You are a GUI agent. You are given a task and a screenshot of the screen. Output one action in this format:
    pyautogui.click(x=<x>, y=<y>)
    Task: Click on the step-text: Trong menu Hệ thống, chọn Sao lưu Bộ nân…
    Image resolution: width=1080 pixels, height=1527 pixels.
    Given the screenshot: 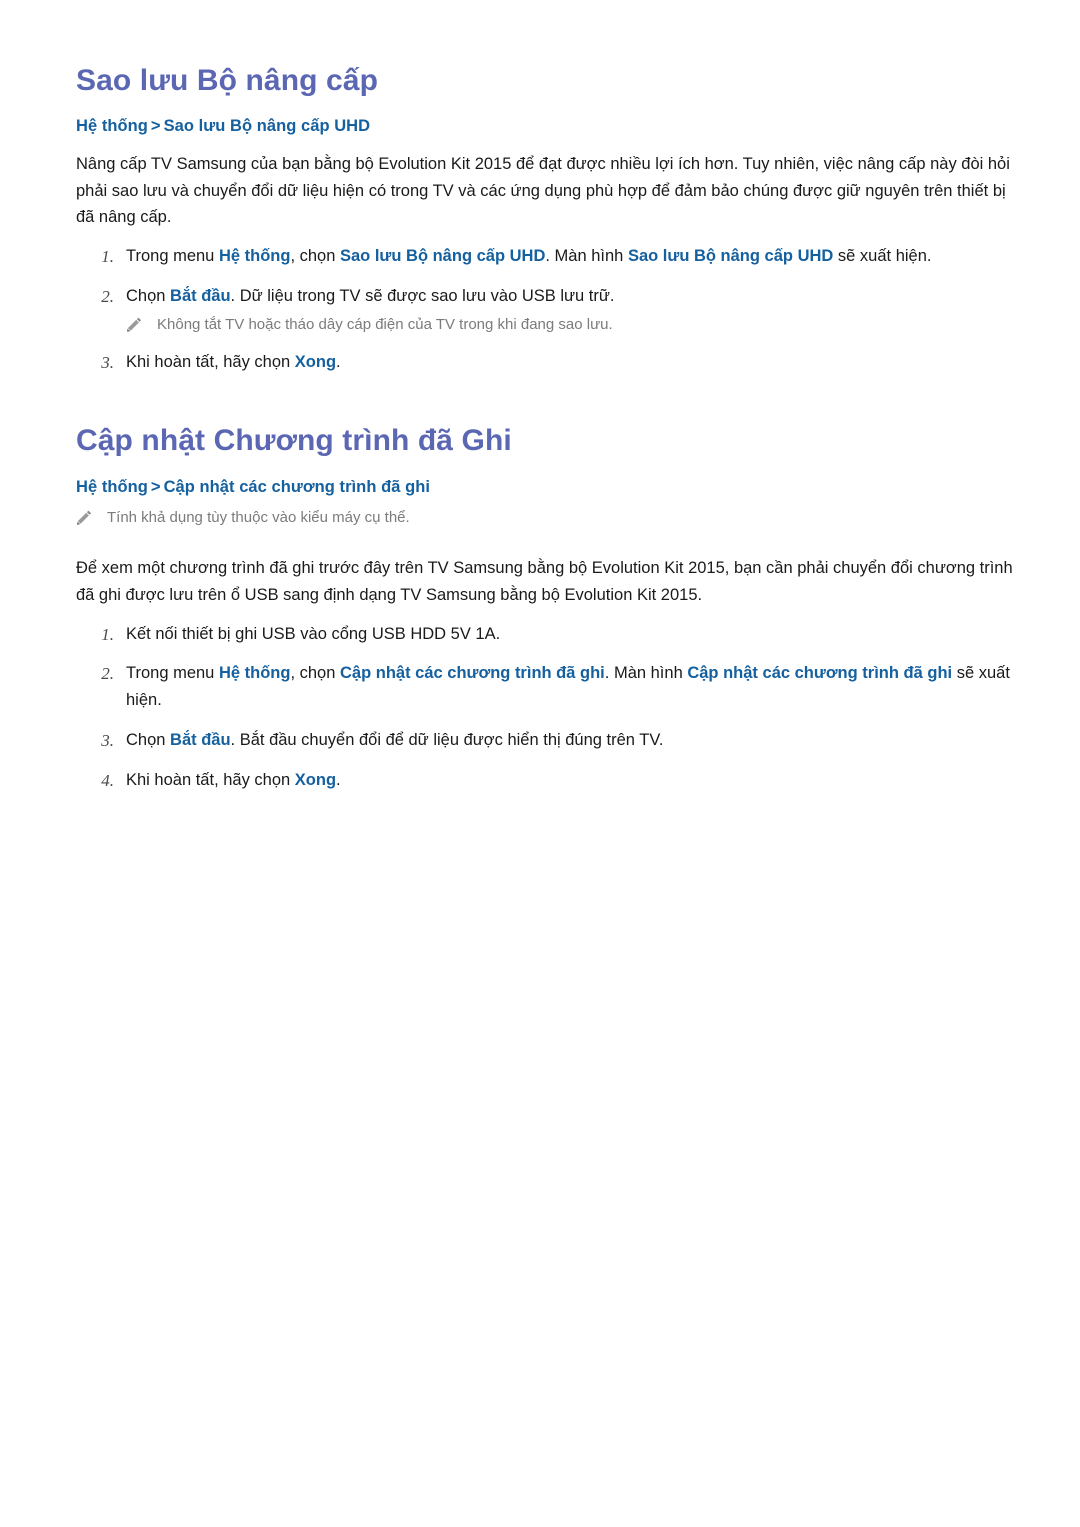 What is the action you would take?
    pyautogui.click(x=529, y=256)
    